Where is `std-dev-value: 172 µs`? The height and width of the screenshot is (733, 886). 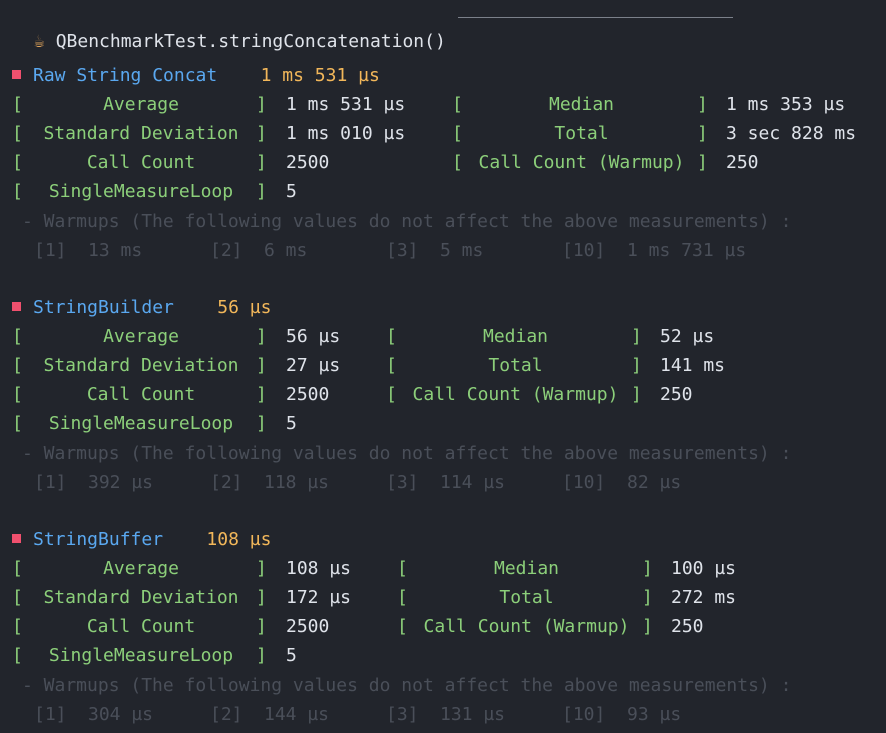 std-dev-value: 172 µs is located at coordinates (319, 598).